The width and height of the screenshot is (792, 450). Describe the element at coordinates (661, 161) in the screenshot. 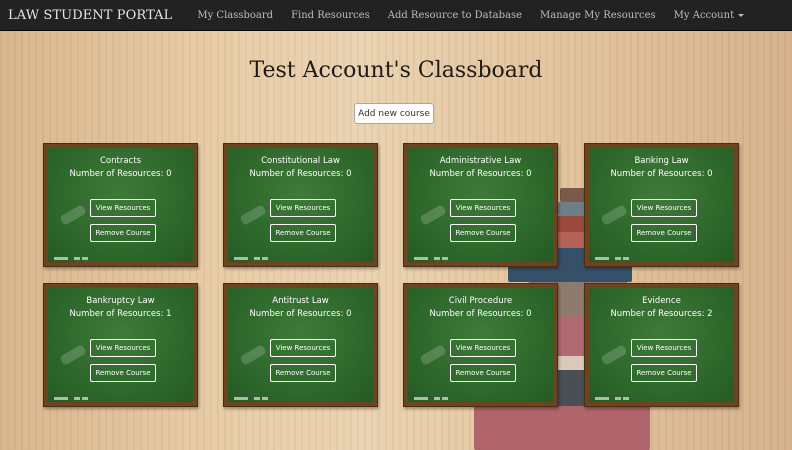

I see `course-name: Banking Law` at that location.